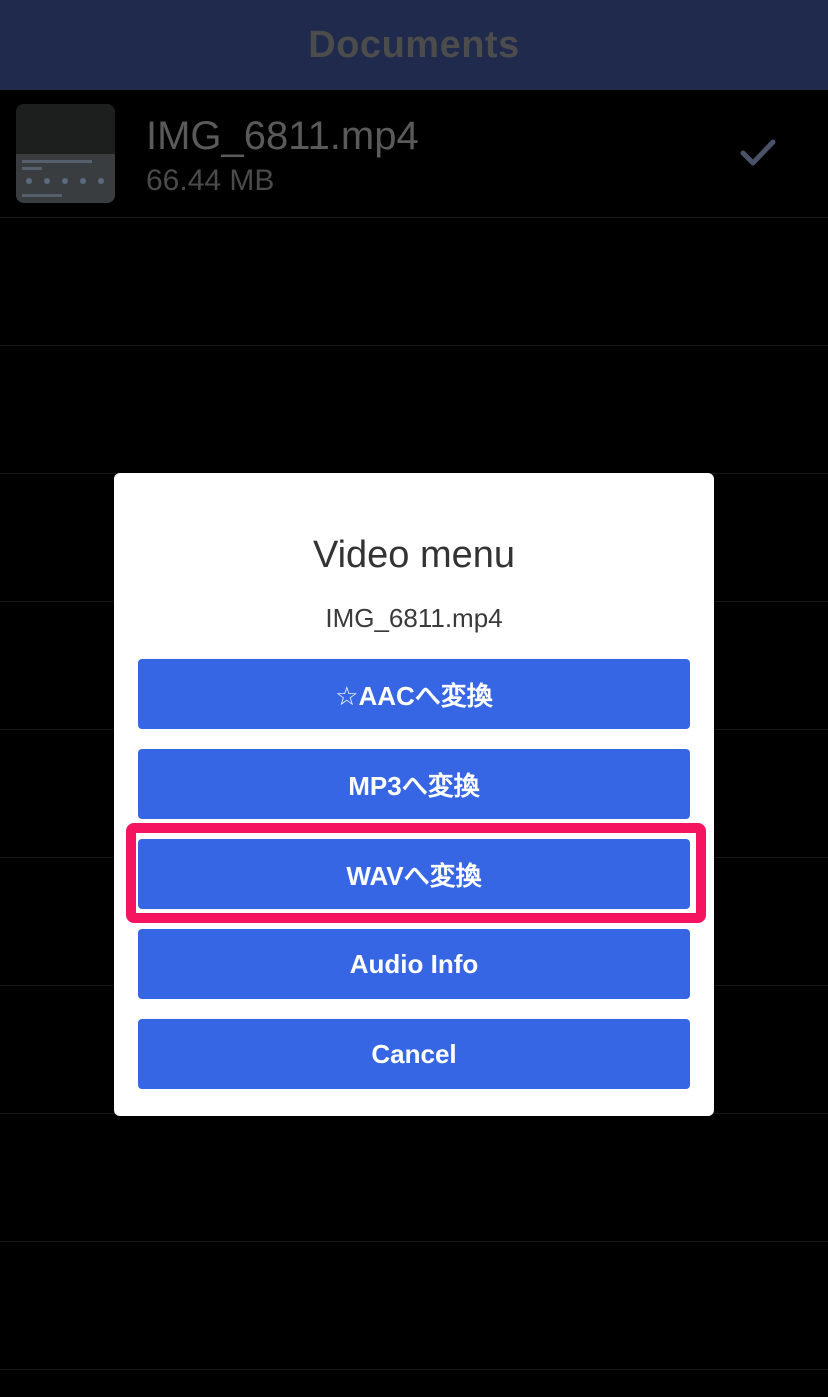 This screenshot has width=828, height=1397. What do you see at coordinates (414, 618) in the screenshot?
I see `dialog-subtitle: IMG_6811.mp4` at bounding box center [414, 618].